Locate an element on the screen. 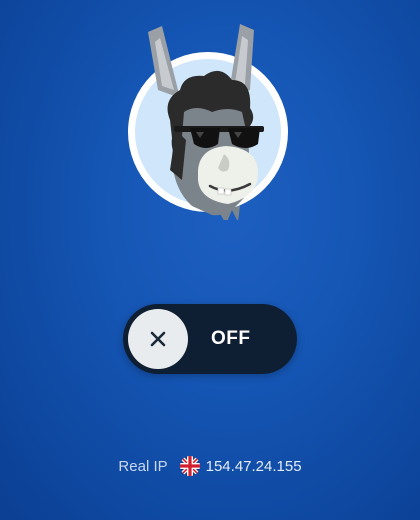  ip-address: 154.47.24.155 is located at coordinates (253, 466).